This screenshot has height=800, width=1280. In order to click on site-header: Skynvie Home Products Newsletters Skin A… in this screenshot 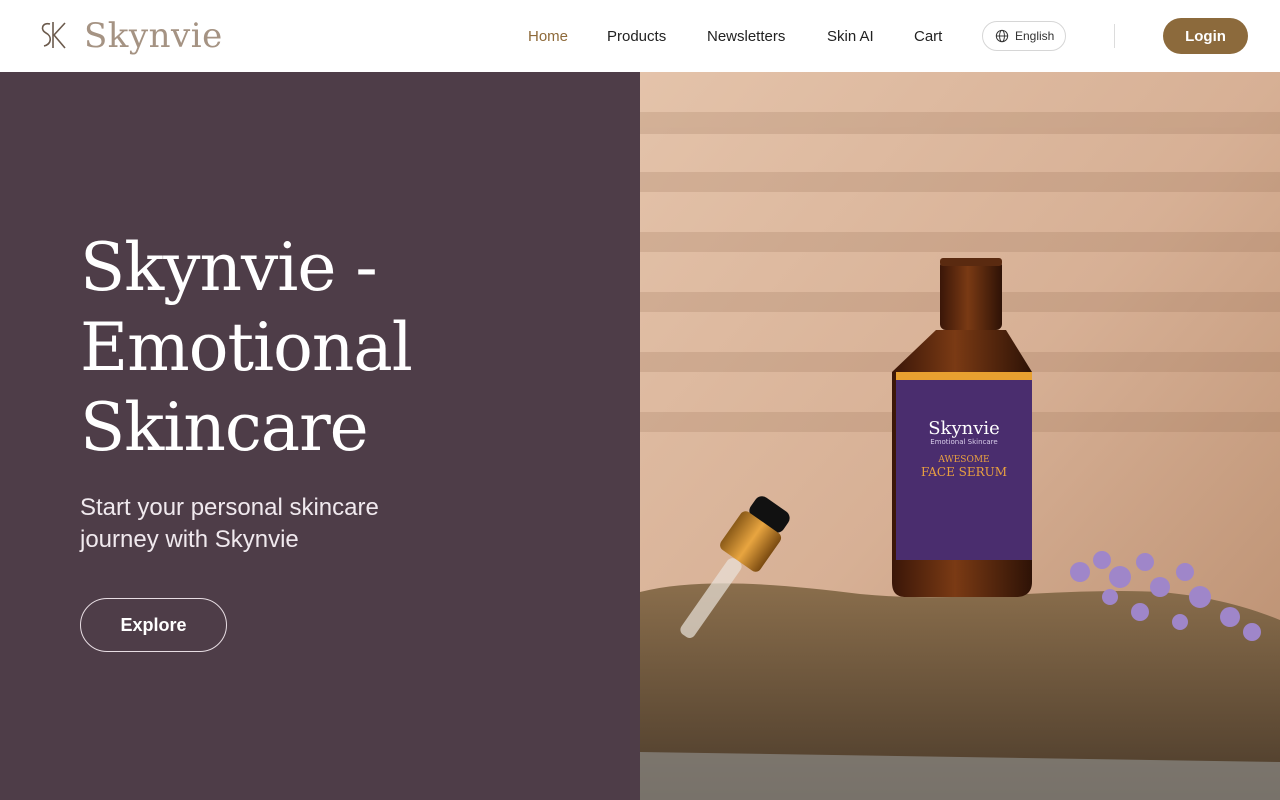, I will do `click(640, 36)`.